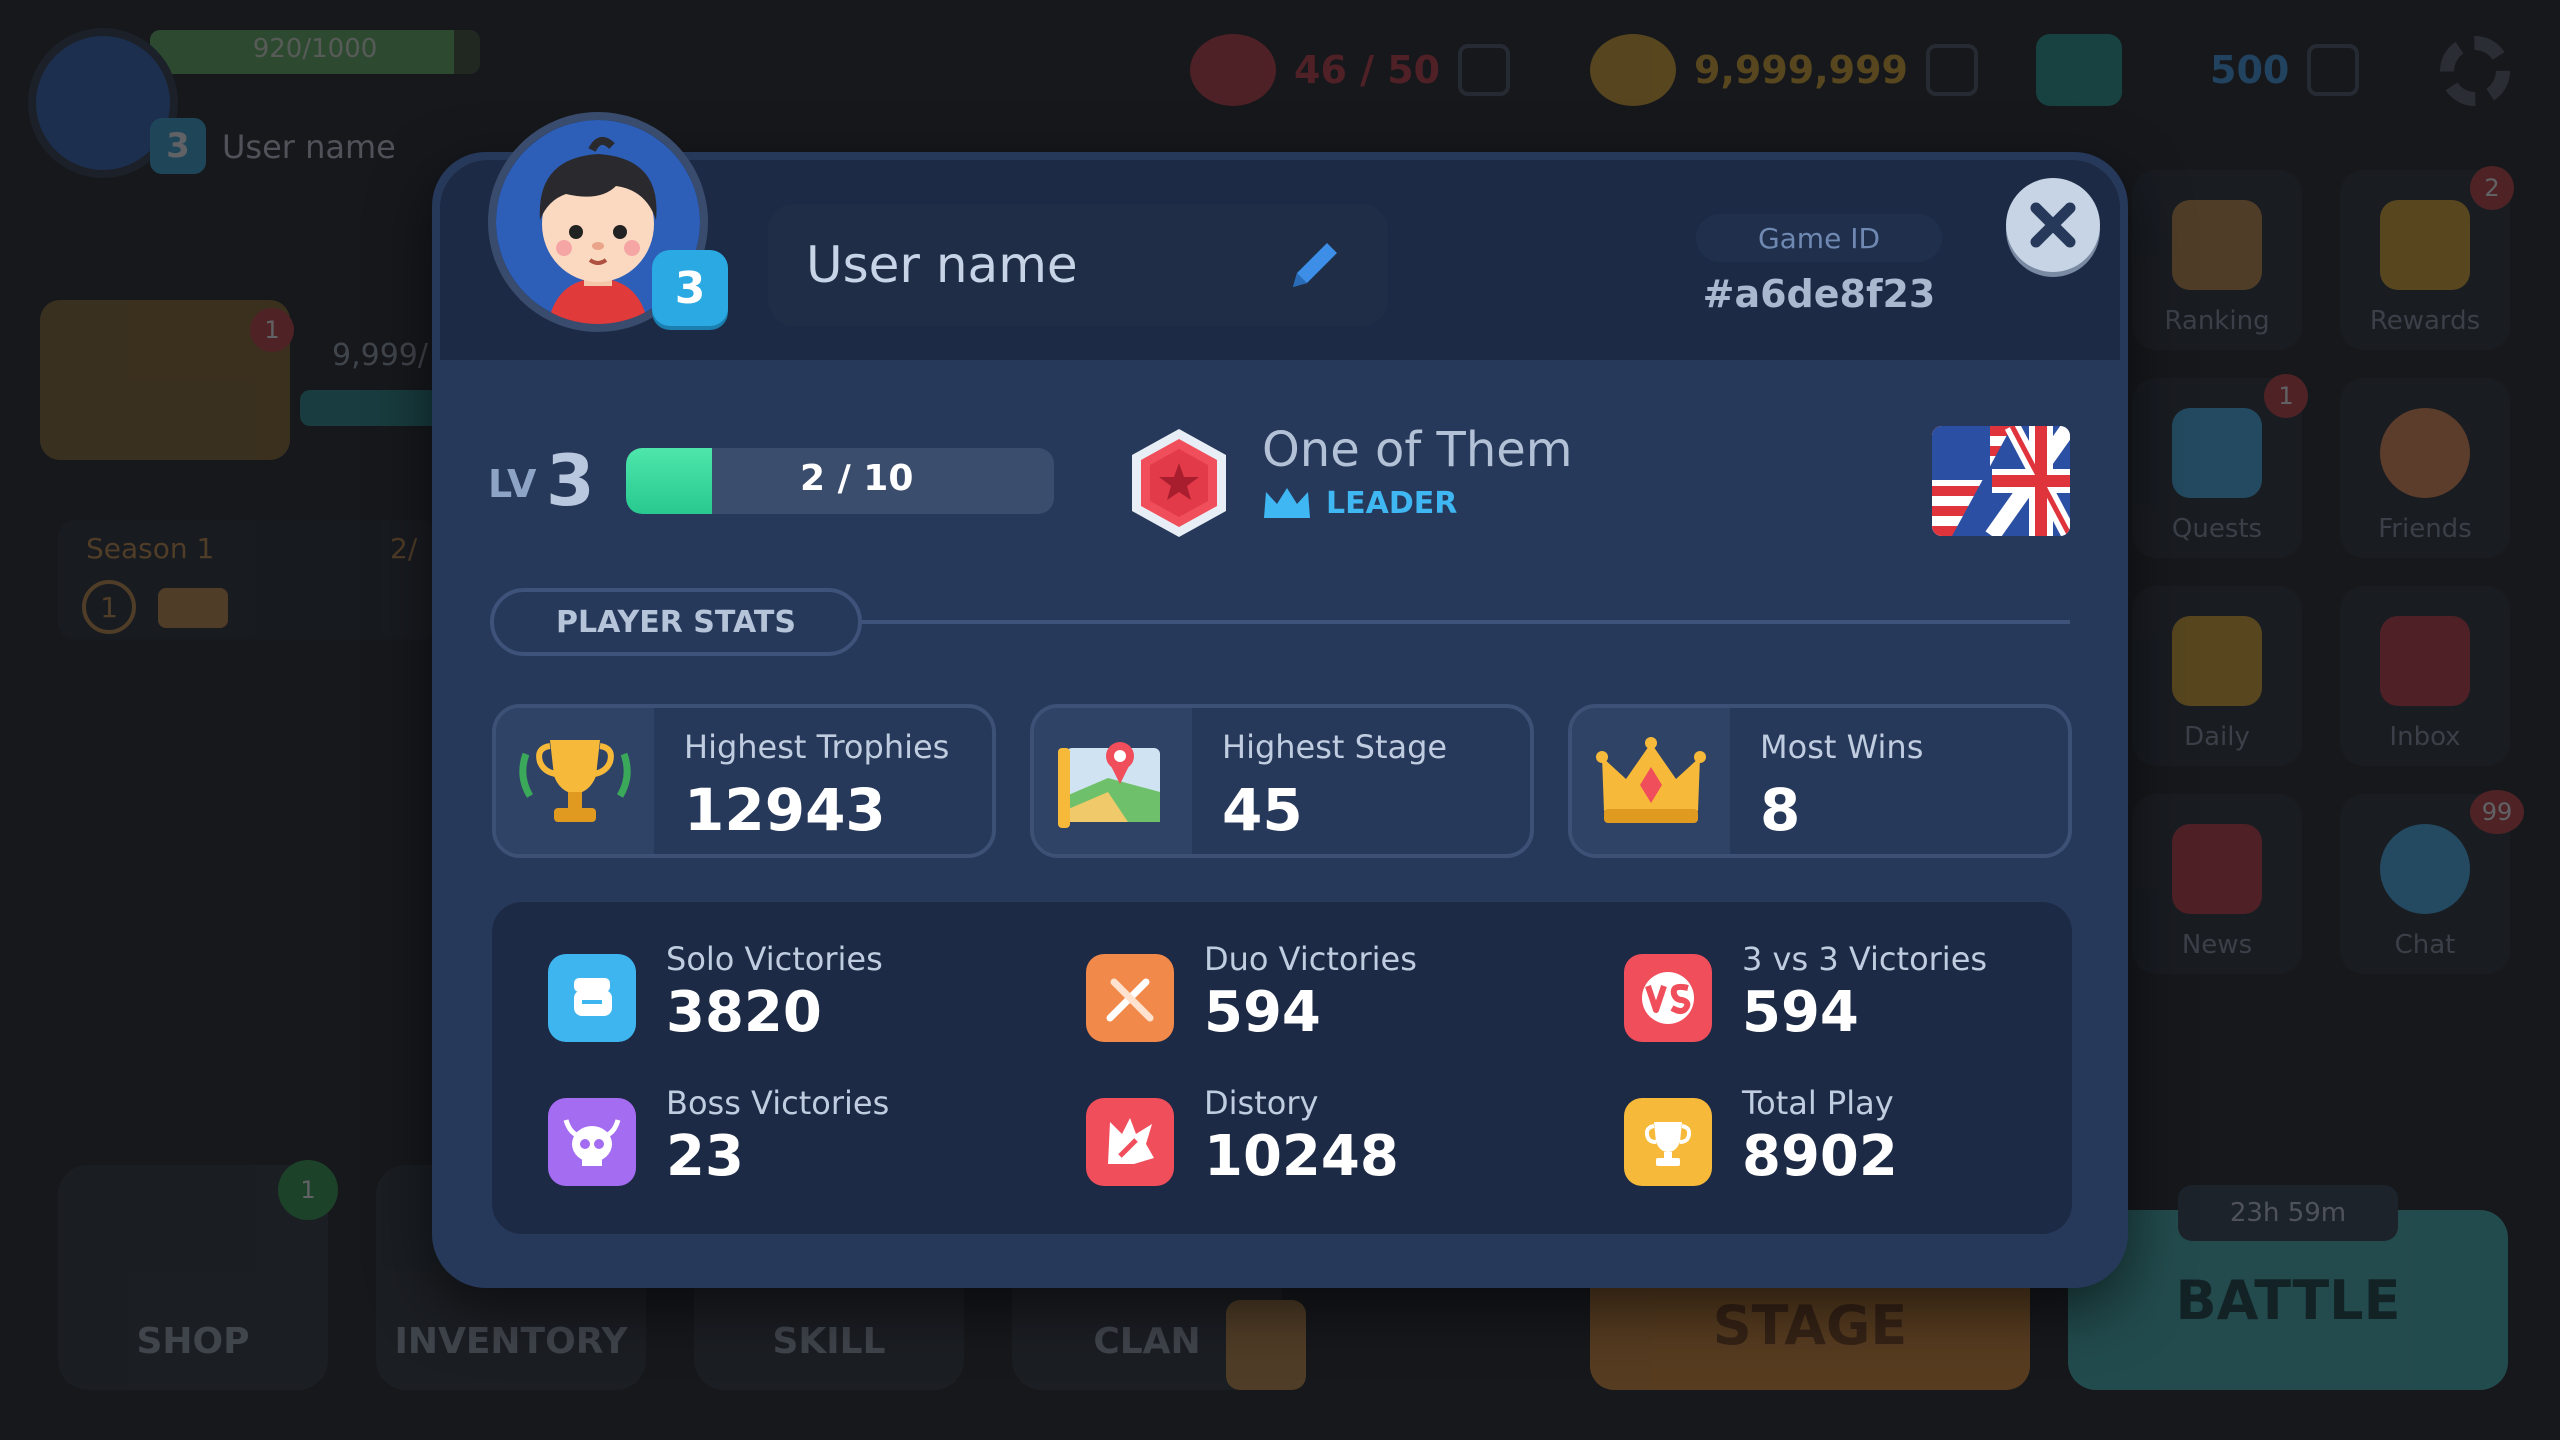  What do you see at coordinates (370, 408) in the screenshot?
I see `chest-progress-bar` at bounding box center [370, 408].